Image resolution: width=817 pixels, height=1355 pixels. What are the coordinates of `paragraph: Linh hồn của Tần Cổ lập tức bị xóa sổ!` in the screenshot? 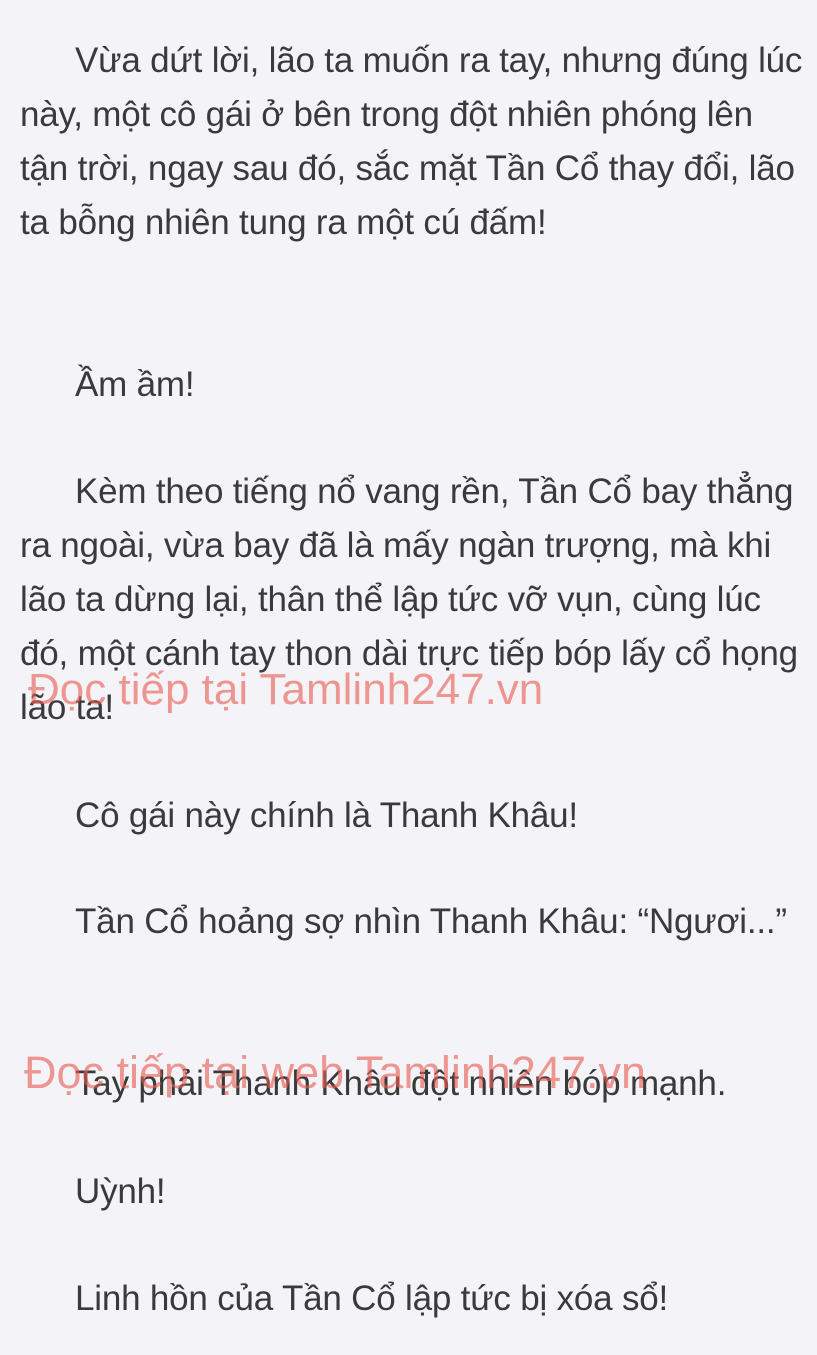 It's located at (372, 1298).